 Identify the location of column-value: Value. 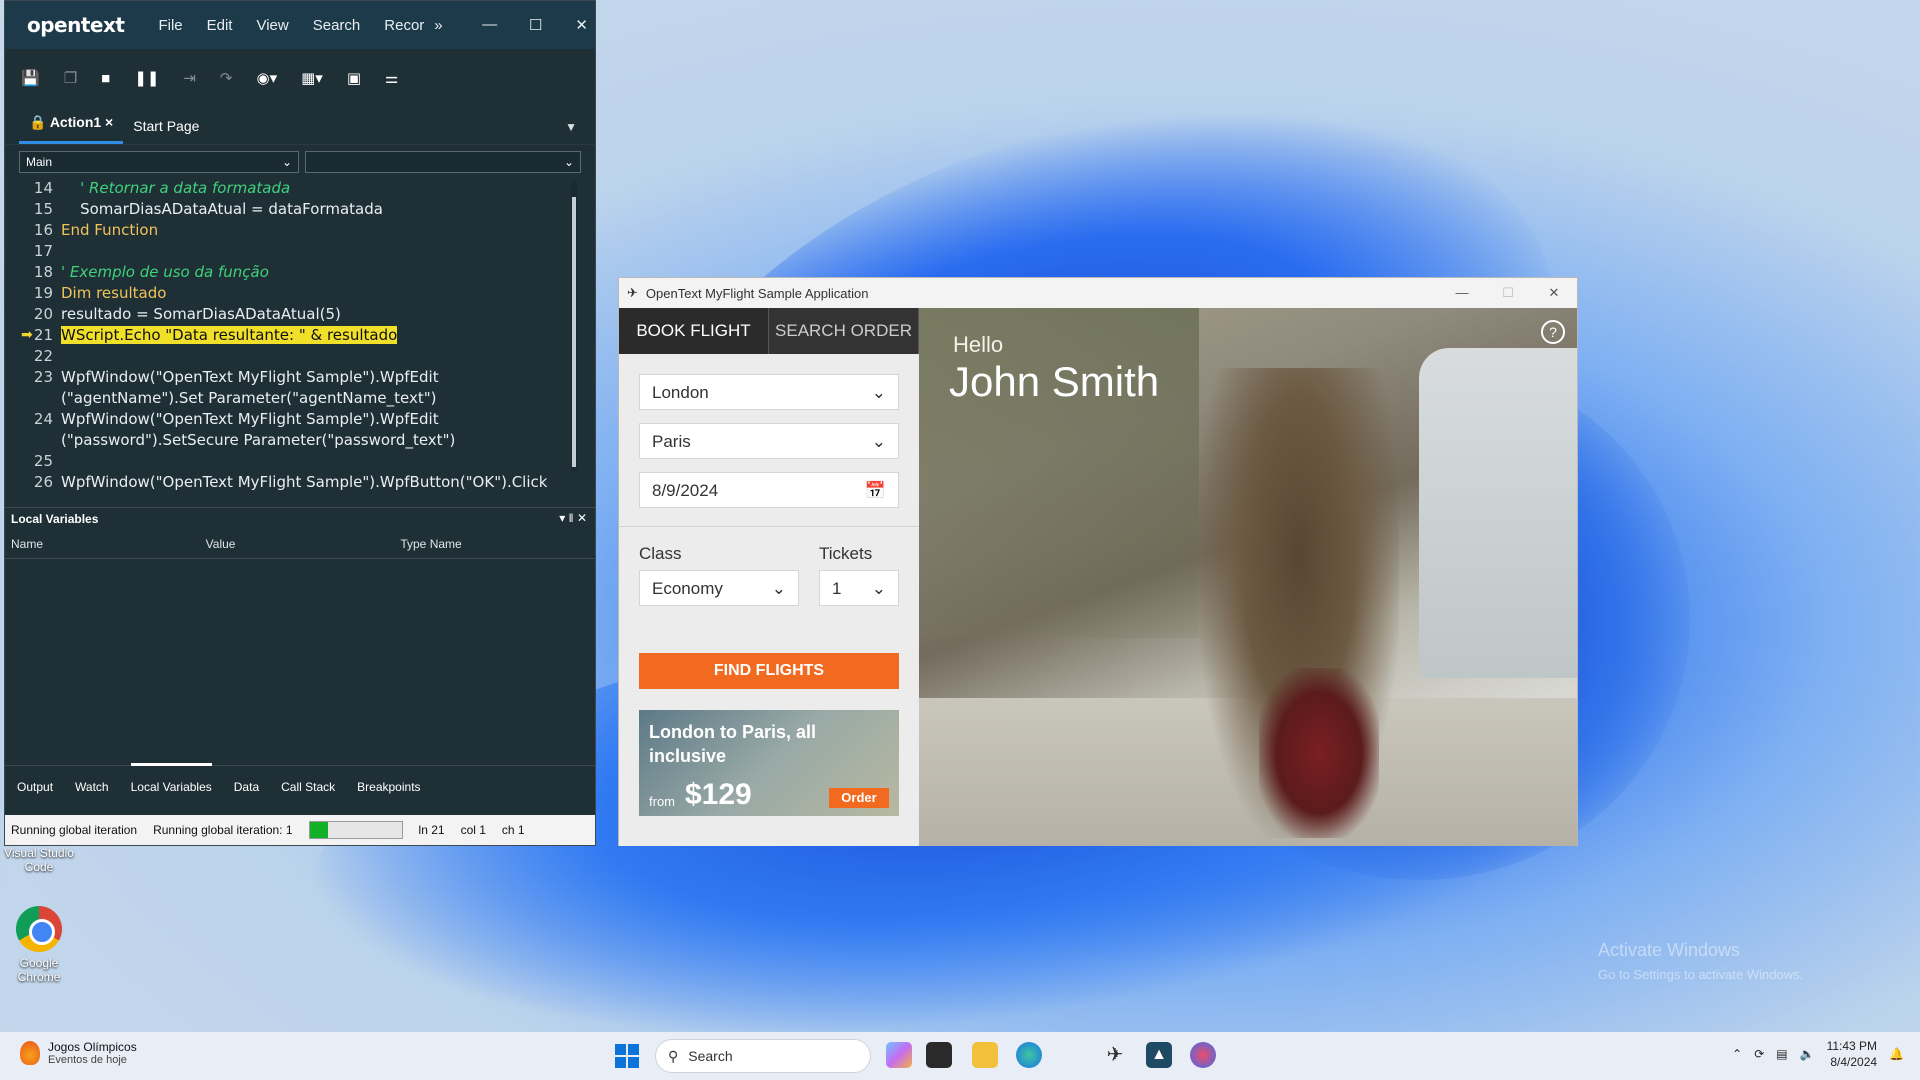
(303, 547).